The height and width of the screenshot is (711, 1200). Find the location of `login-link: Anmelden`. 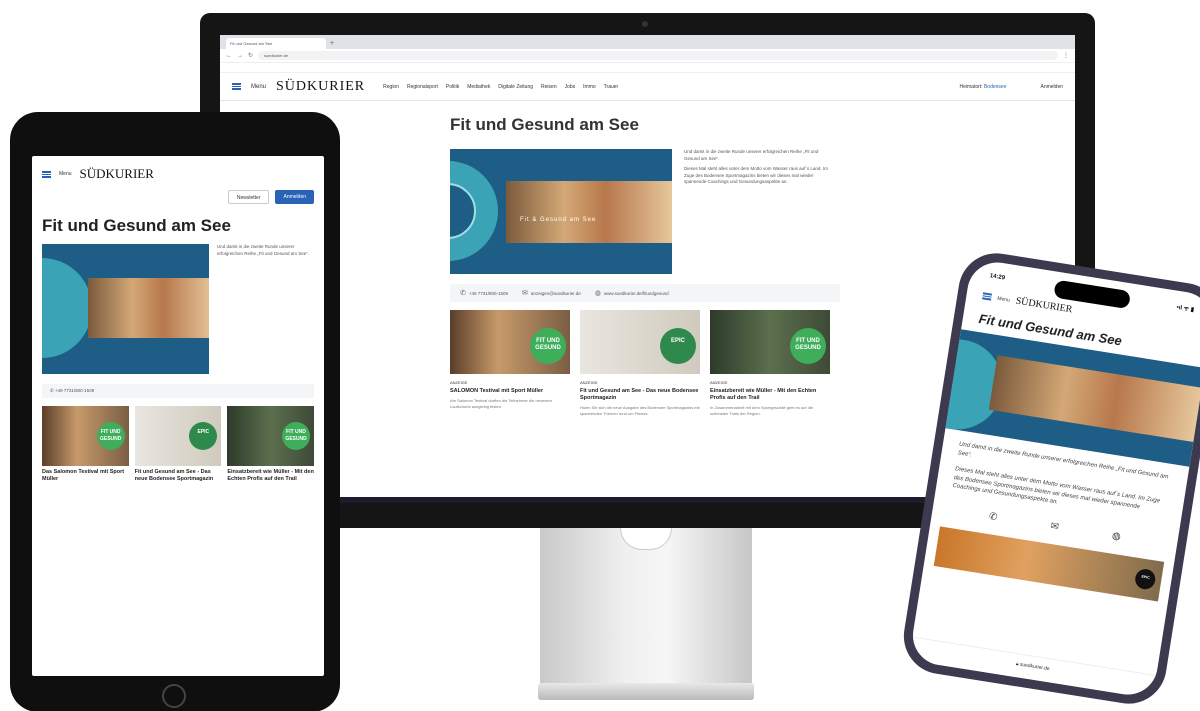

login-link: Anmelden is located at coordinates (1051, 87).